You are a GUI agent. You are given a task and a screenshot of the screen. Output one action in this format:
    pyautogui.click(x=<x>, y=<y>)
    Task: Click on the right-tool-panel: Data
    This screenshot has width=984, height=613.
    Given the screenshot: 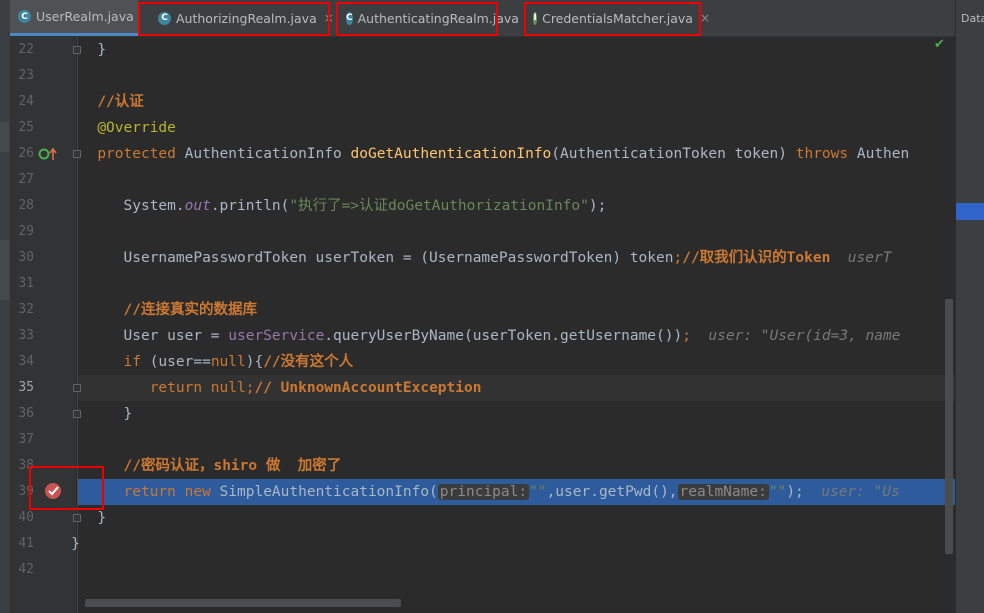 What is the action you would take?
    pyautogui.click(x=969, y=306)
    